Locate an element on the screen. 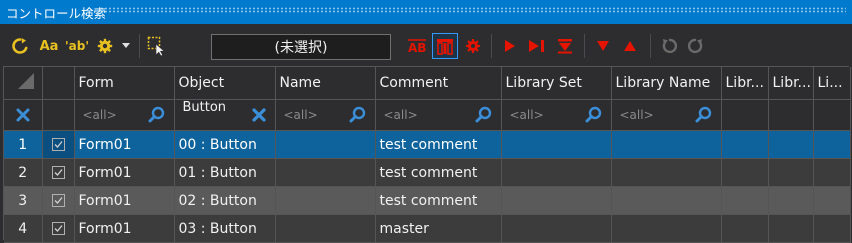 Image resolution: width=852 pixels, height=243 pixels. arrow-up-icon is located at coordinates (630, 46).